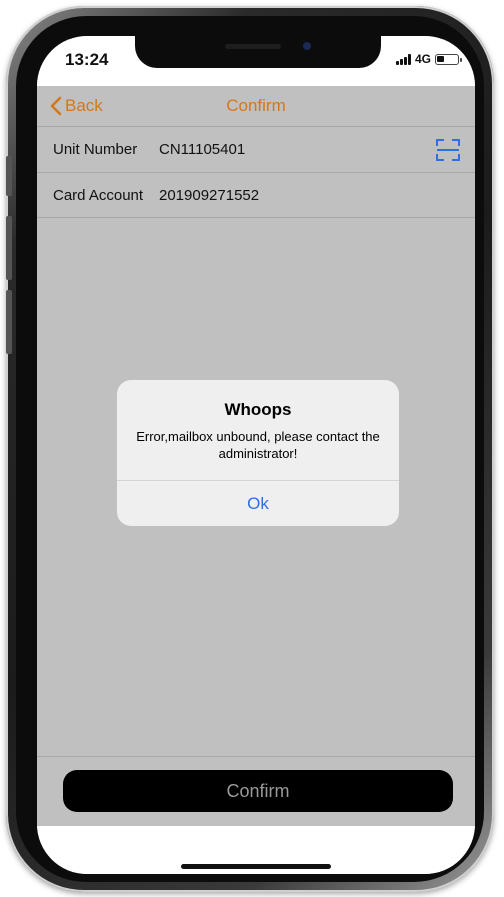 This screenshot has height=897, width=504. I want to click on status-indicators: 4G, so click(428, 59).